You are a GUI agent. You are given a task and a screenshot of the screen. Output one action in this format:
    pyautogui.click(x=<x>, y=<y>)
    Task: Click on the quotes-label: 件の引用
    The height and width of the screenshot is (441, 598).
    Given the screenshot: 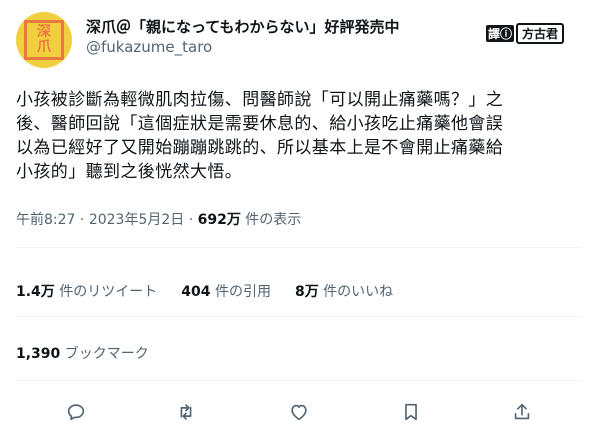 What is the action you would take?
    pyautogui.click(x=240, y=292)
    